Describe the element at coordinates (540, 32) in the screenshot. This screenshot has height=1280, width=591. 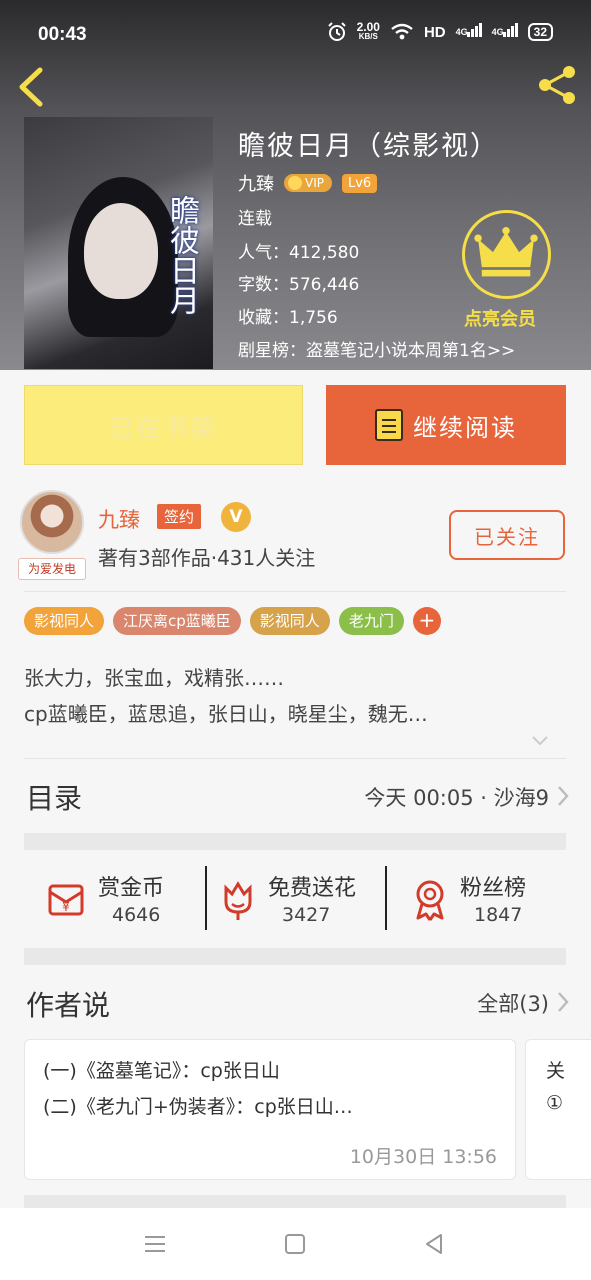
I see `battery-icon: 32` at that location.